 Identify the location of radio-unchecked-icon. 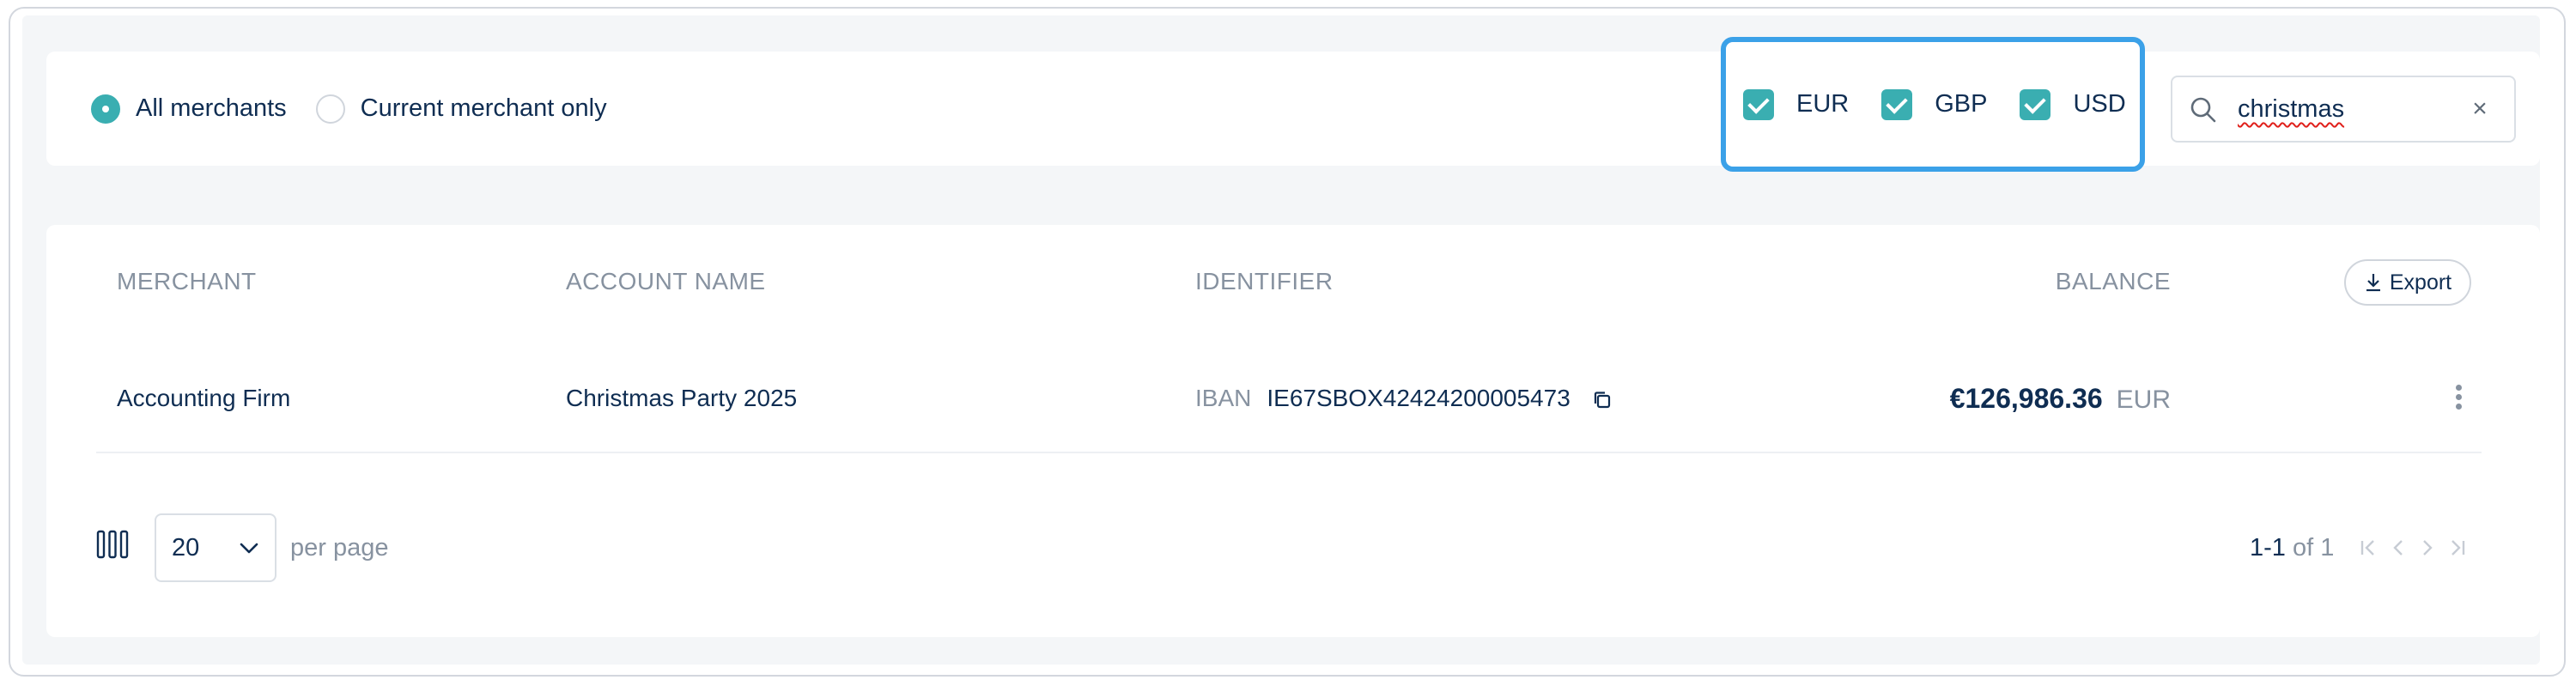
(330, 109).